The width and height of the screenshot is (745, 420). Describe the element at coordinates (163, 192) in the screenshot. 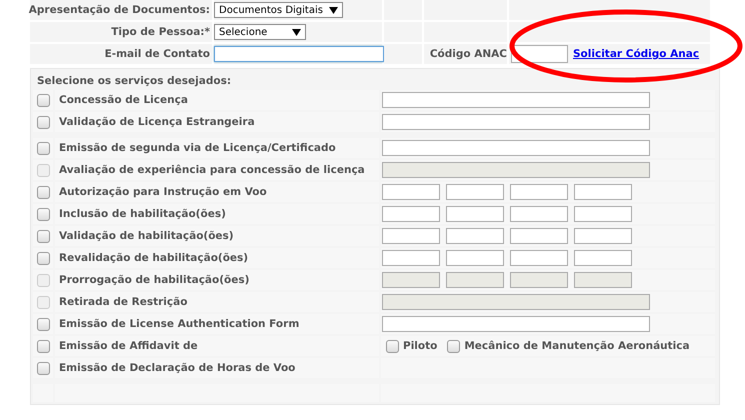

I see `service-label: Autorização para Instrução em Voo` at that location.